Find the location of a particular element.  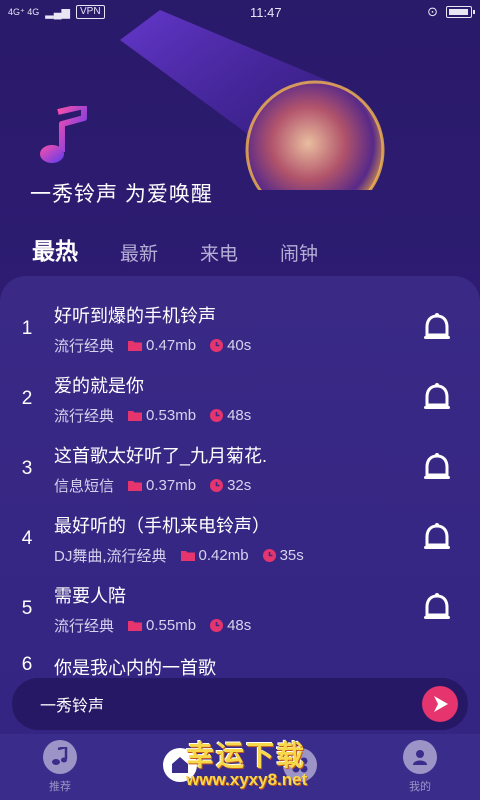

clock-time: 11:47 is located at coordinates (266, 12).